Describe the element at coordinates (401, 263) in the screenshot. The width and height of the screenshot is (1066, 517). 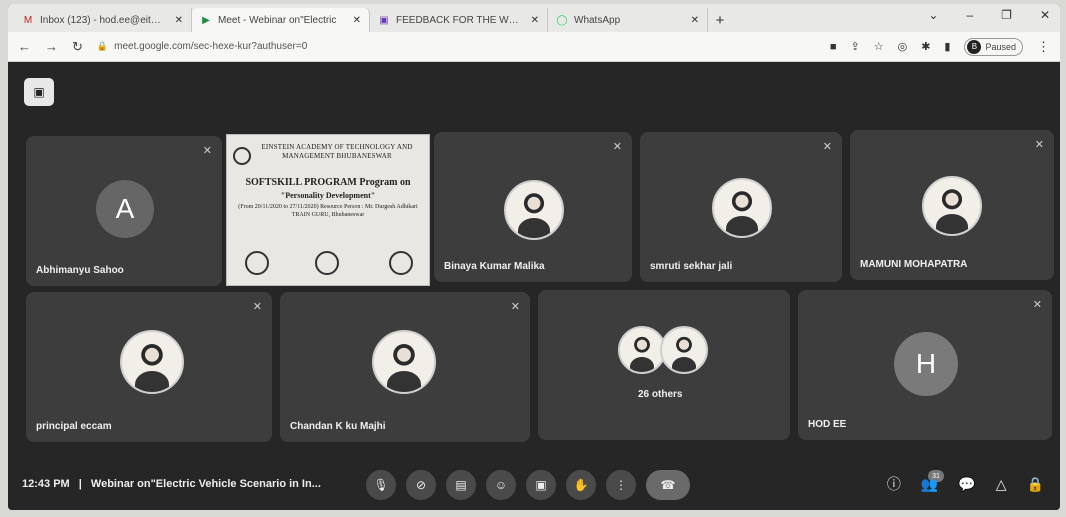
I see `partner-logo-icon` at that location.